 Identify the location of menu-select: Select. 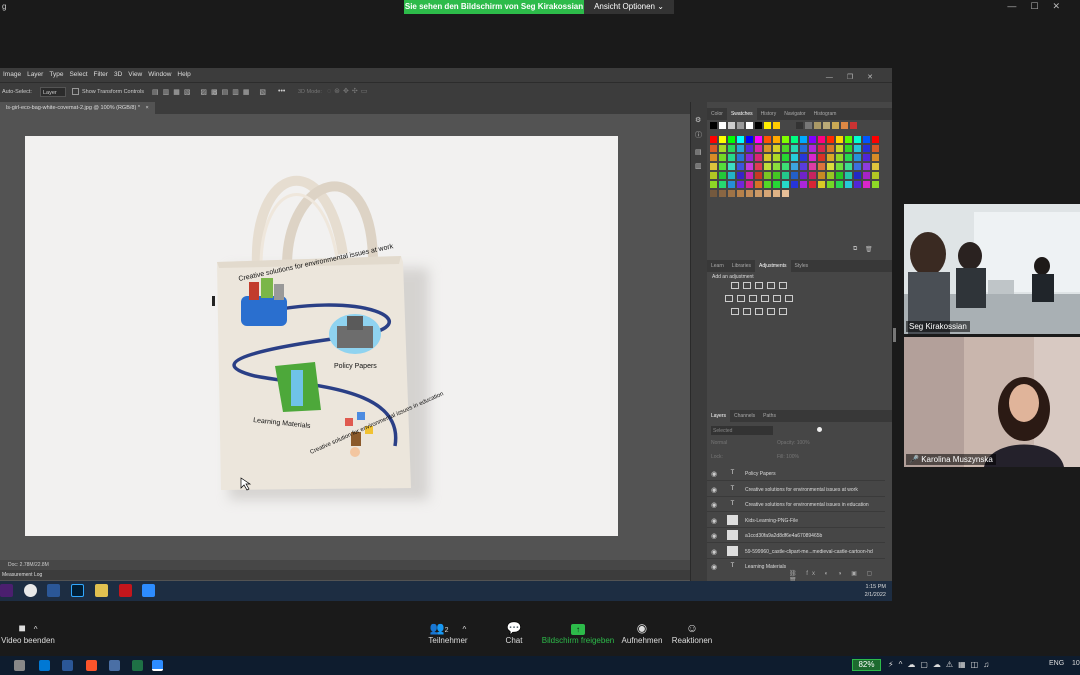
(78, 73).